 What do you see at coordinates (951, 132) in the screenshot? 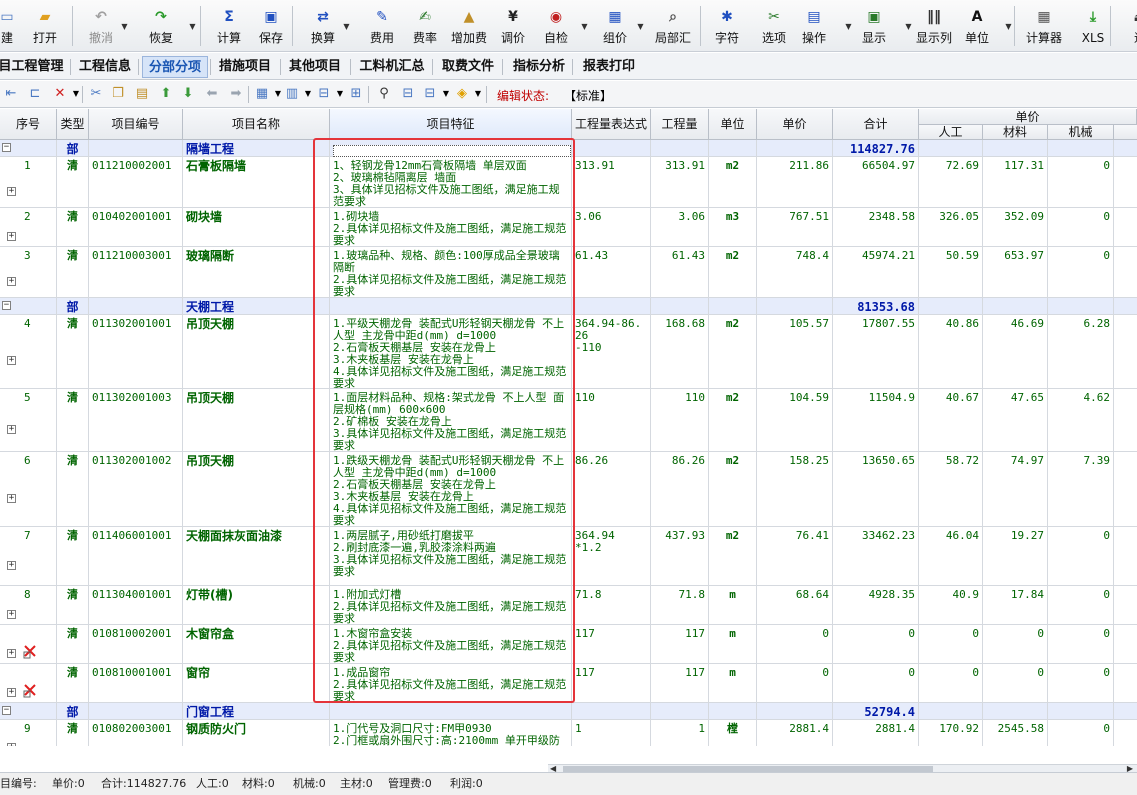
I see `column-header-labor: 人工` at bounding box center [951, 132].